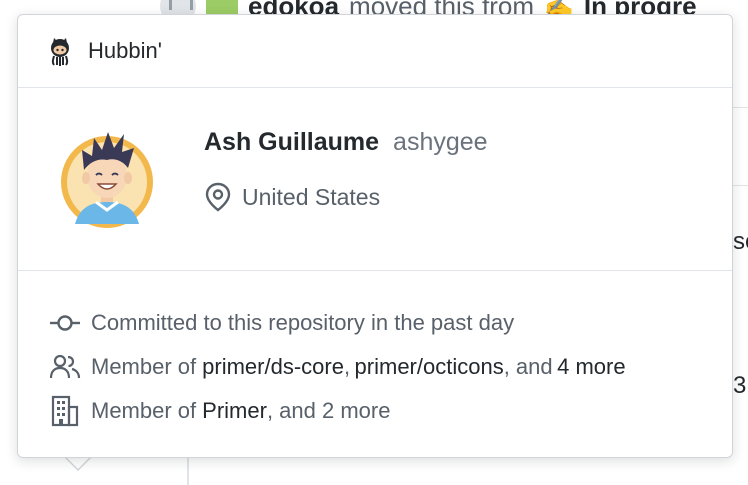  I want to click on git-commit-icon, so click(65, 323).